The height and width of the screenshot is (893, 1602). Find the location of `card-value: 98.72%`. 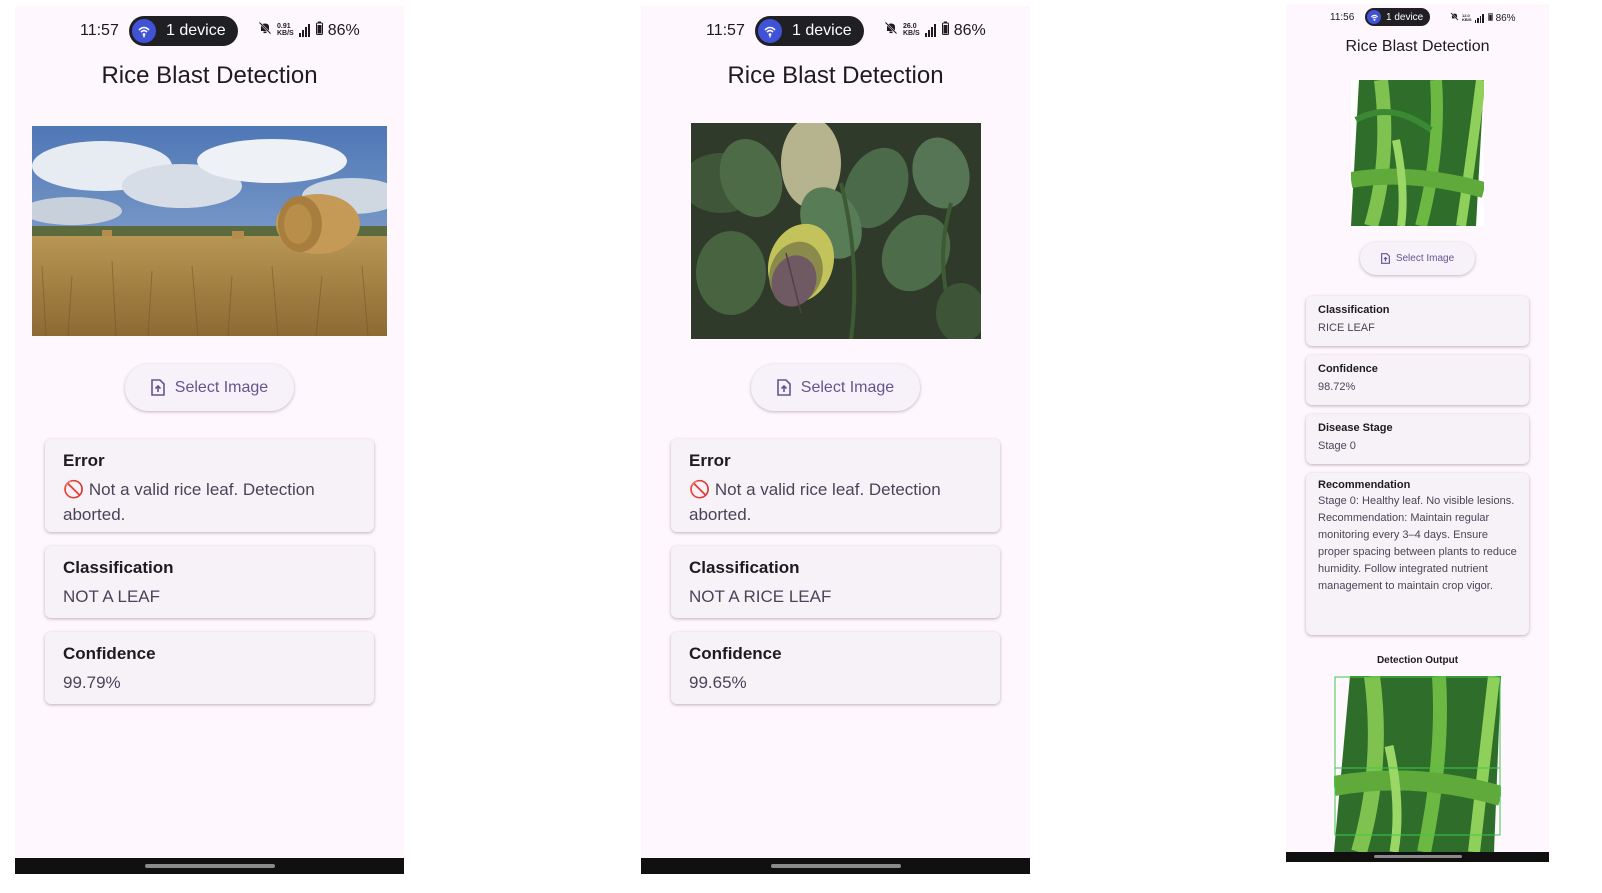

card-value: 98.72% is located at coordinates (1337, 387).